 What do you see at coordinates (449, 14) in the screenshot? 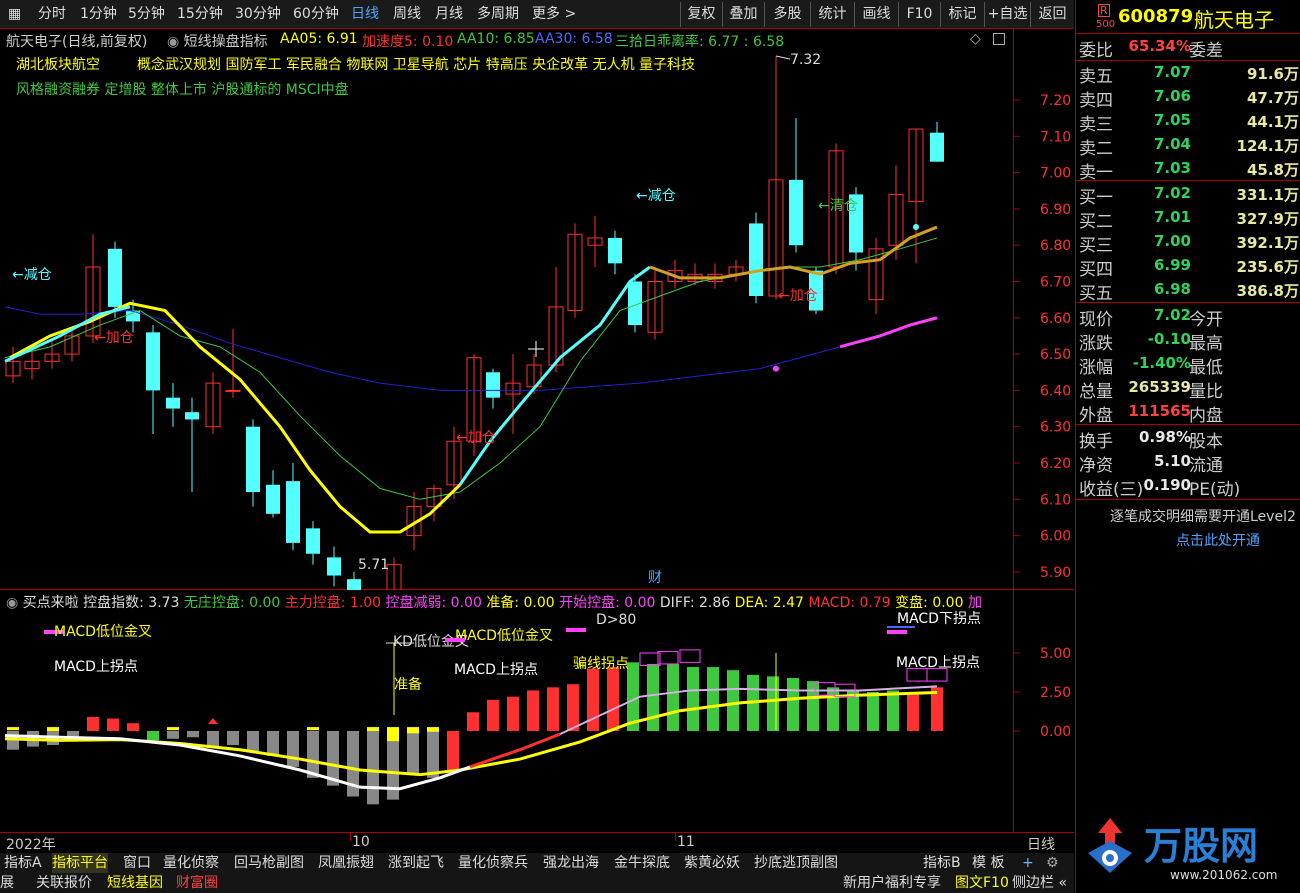
I see `tab-monthly: 月线` at bounding box center [449, 14].